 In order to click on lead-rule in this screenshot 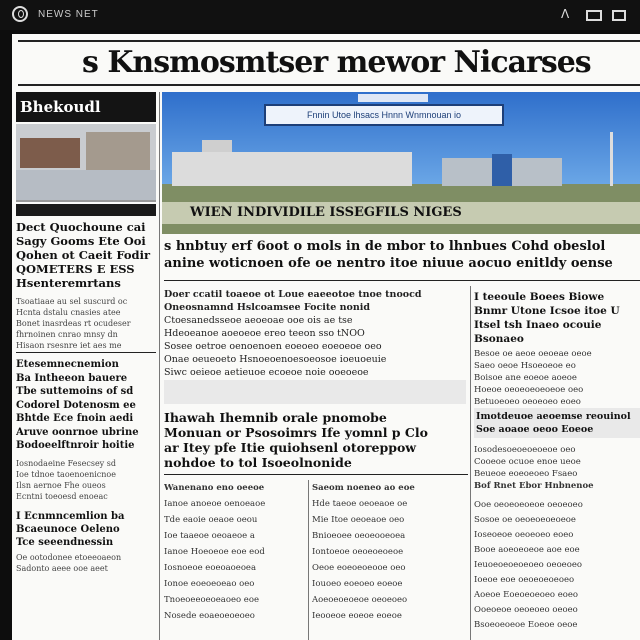, I will do `click(402, 280)`.